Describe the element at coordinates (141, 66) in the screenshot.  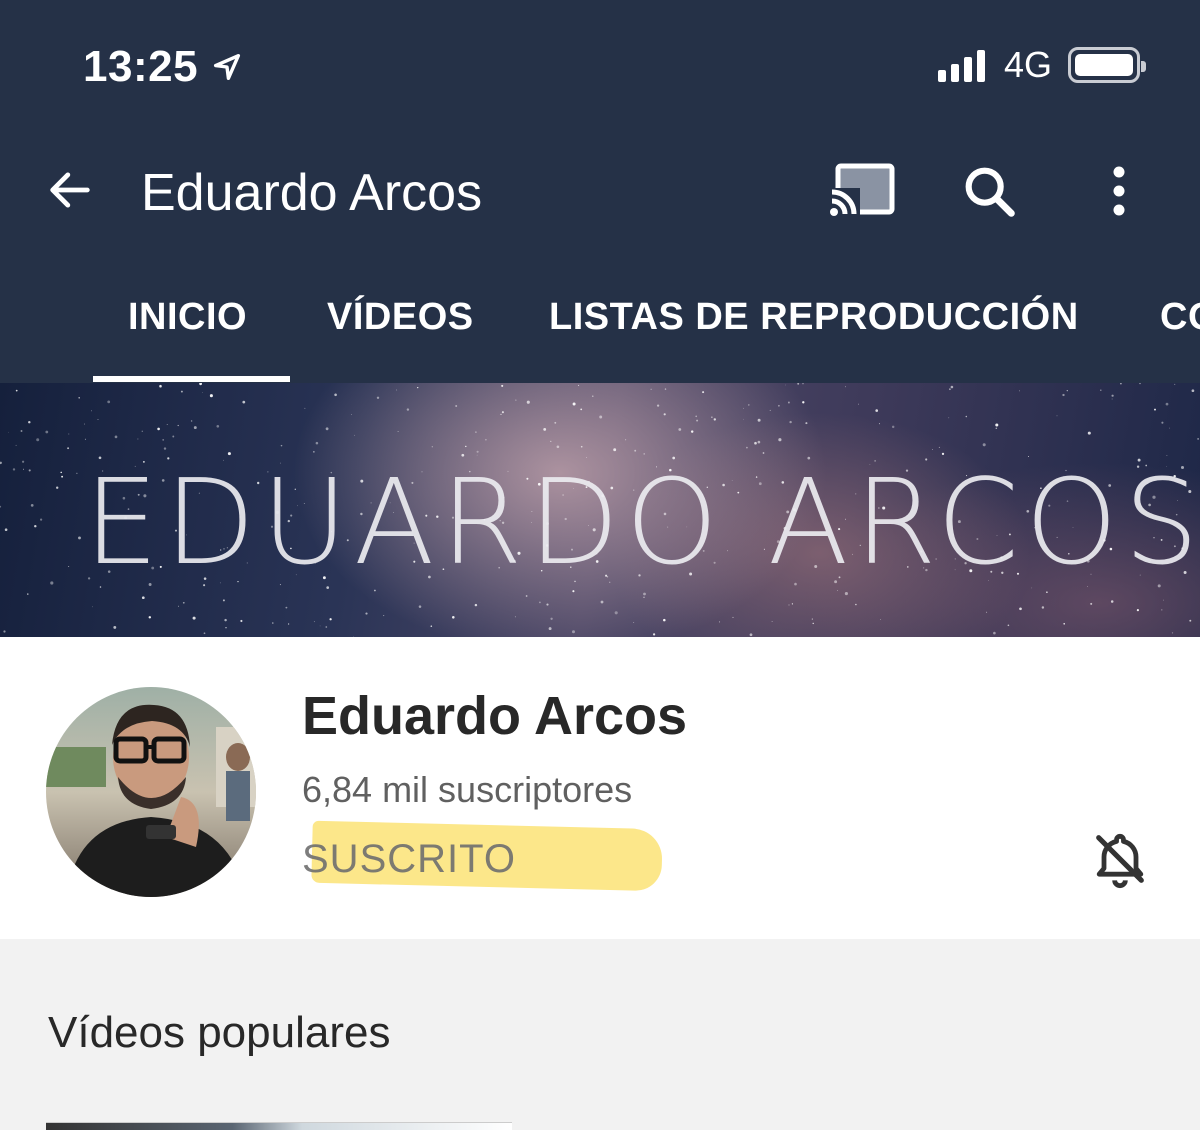
I see `status-time-text: 13:25` at that location.